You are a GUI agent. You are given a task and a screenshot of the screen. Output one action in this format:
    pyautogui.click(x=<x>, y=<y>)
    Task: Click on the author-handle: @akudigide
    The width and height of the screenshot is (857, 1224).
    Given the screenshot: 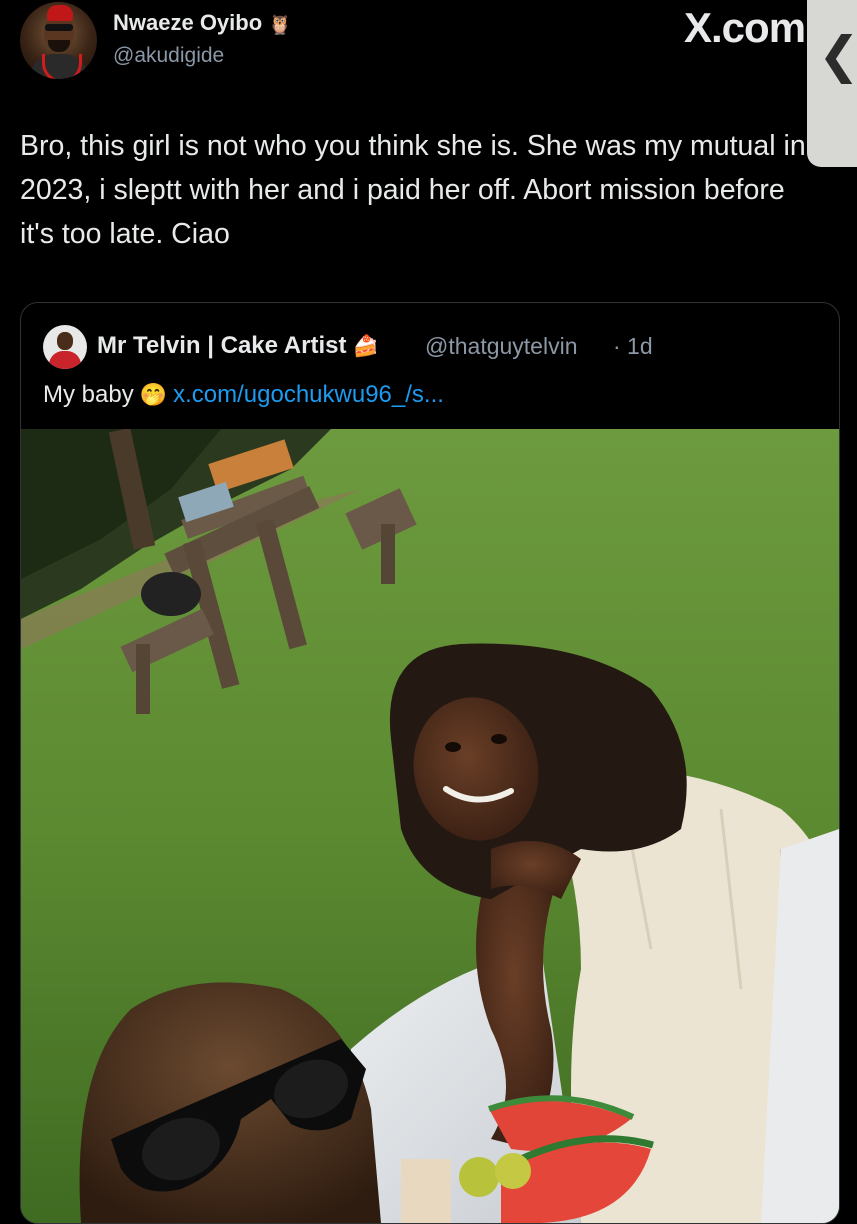 What is the action you would take?
    pyautogui.click(x=168, y=56)
    